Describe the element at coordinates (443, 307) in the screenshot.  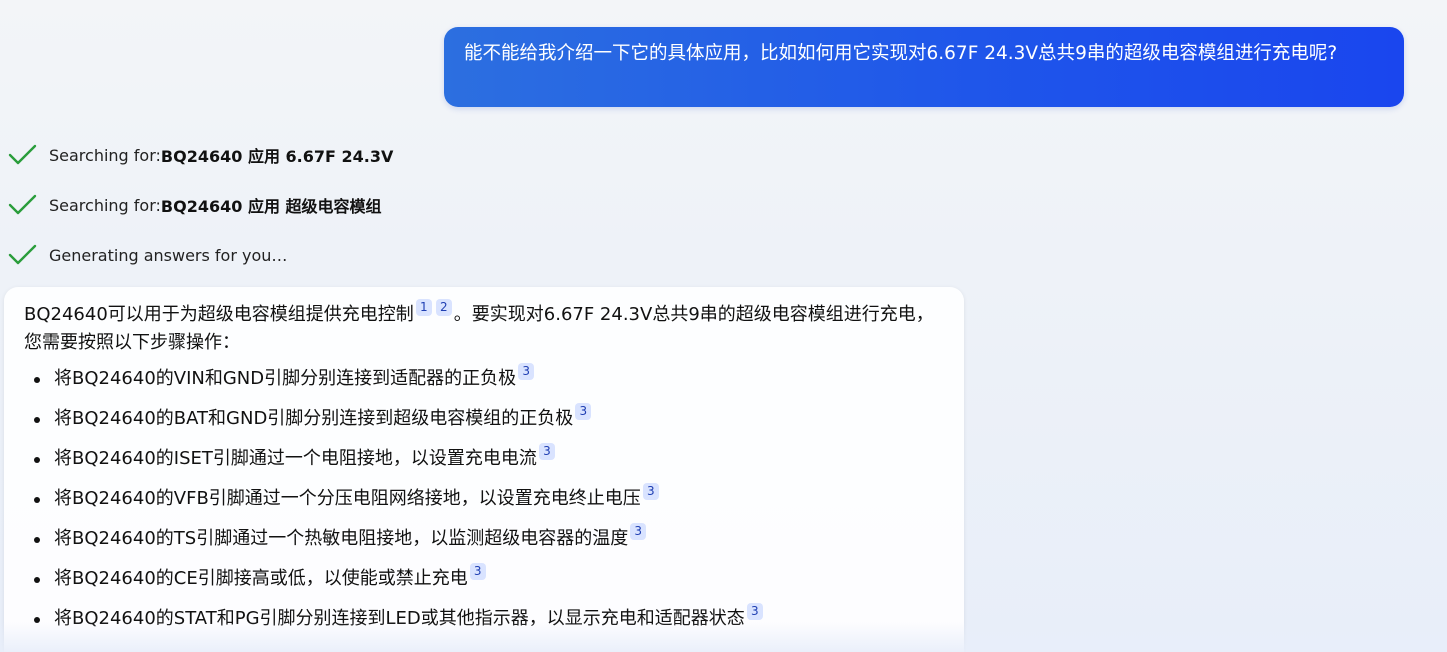
I see `citation-badge: 2` at that location.